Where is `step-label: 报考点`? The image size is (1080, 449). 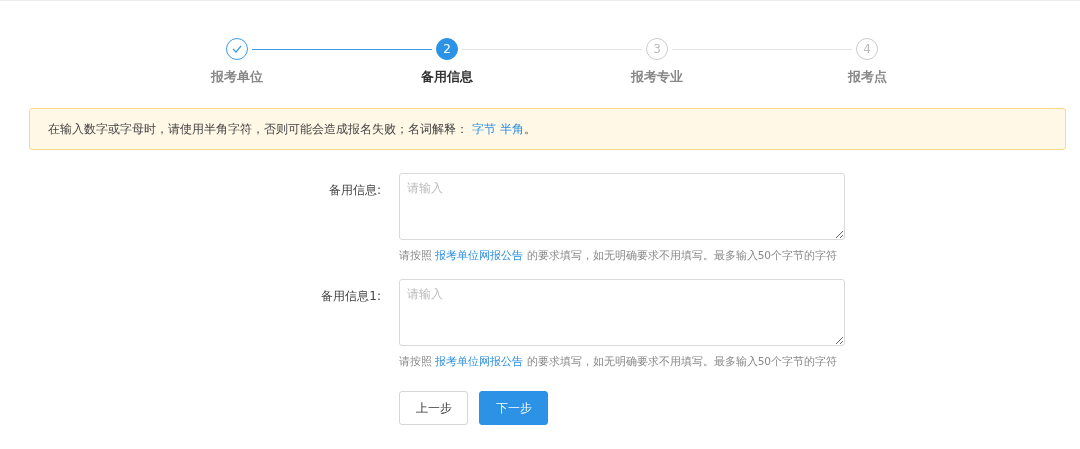
step-label: 报考点 is located at coordinates (867, 77).